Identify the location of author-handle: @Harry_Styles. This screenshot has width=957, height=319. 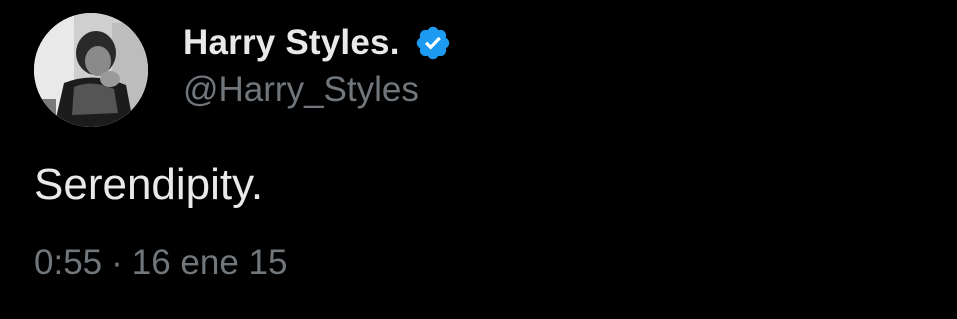
(301, 90).